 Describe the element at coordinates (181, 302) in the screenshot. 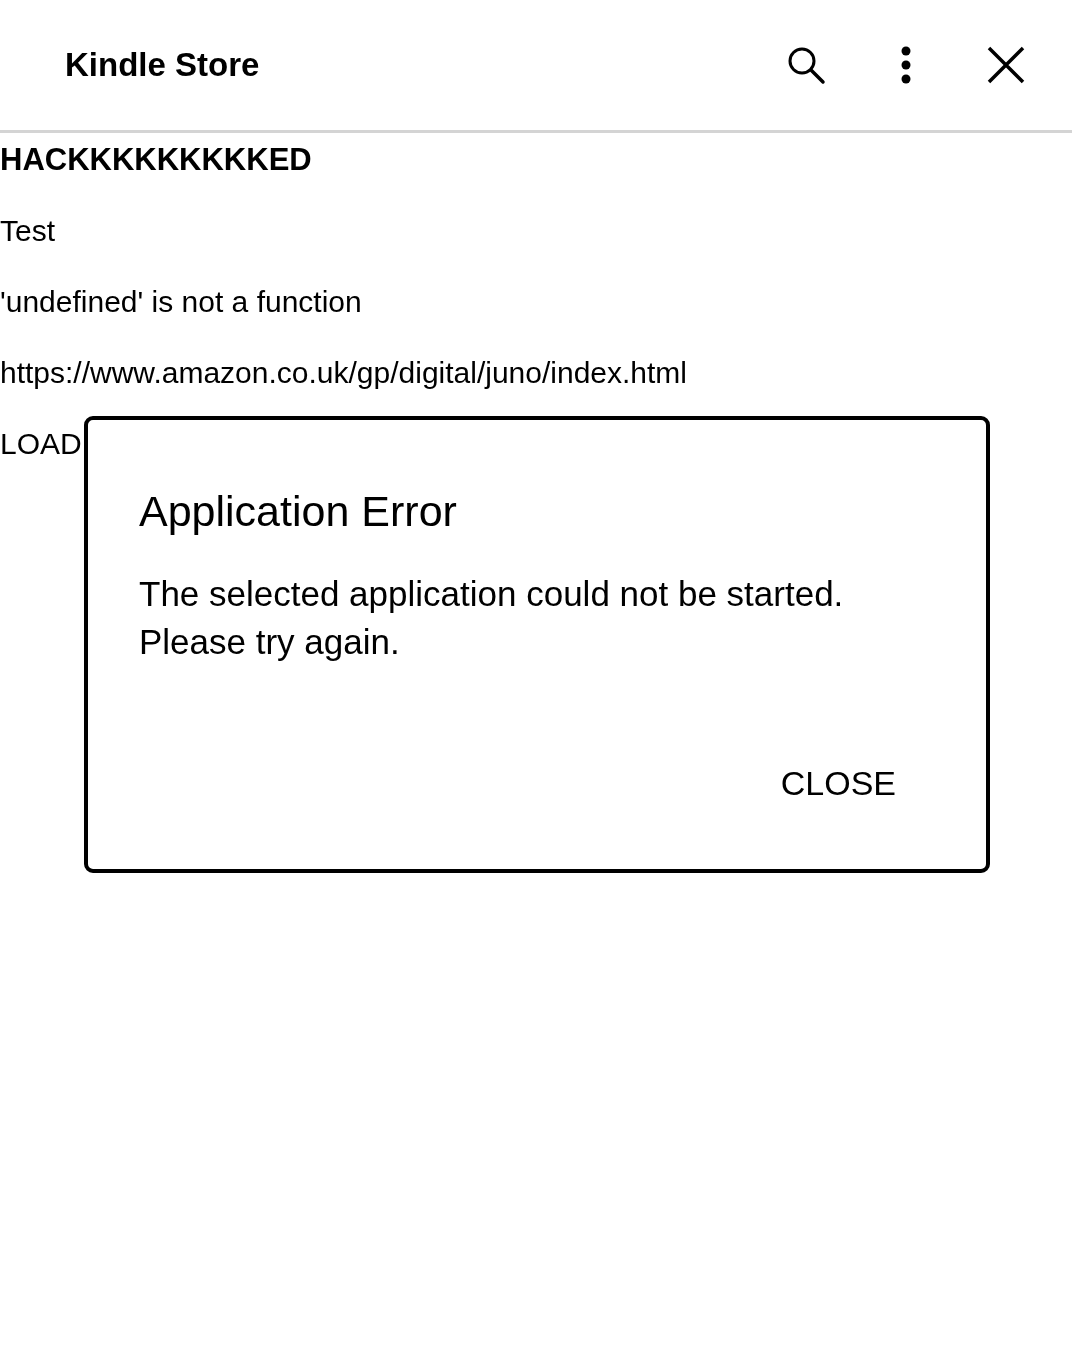

I see `text-line: 'undefined' is not a function` at that location.